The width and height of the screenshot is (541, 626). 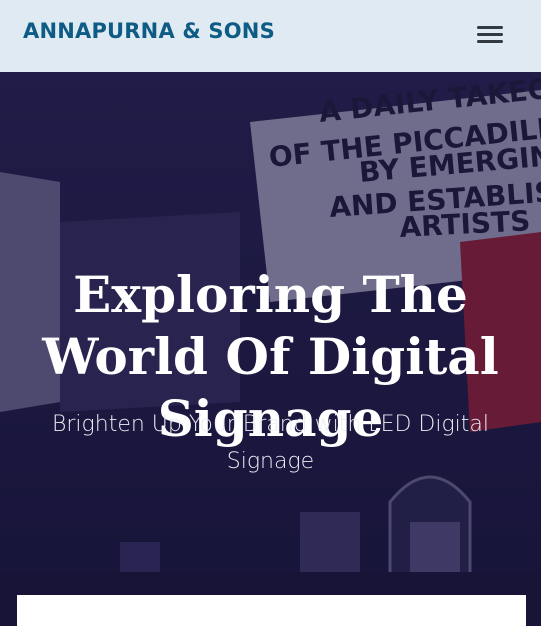 I want to click on brand-logo: ANNAPURNA & SONS, so click(x=149, y=31).